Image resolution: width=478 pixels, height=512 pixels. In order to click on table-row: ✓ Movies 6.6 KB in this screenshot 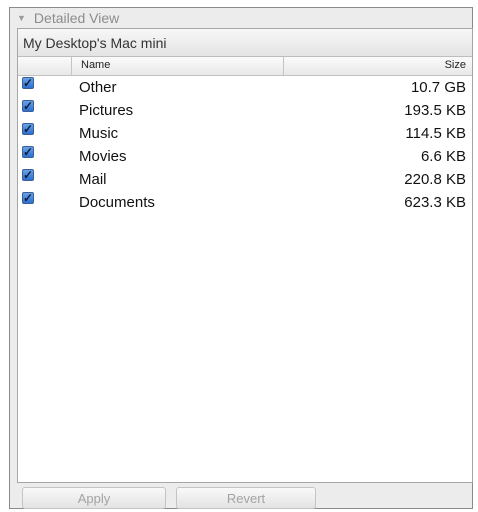, I will do `click(245, 156)`.